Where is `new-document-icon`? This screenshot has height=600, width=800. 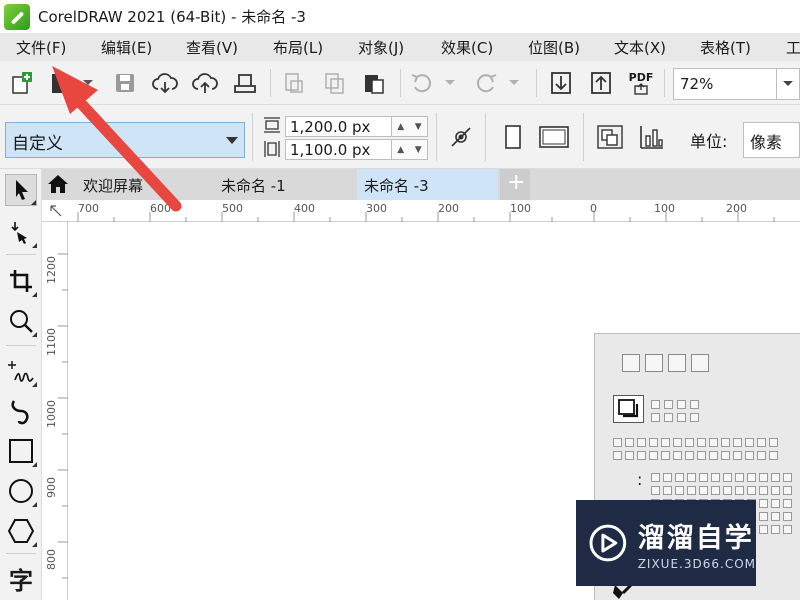
new-document-icon is located at coordinates (22, 83).